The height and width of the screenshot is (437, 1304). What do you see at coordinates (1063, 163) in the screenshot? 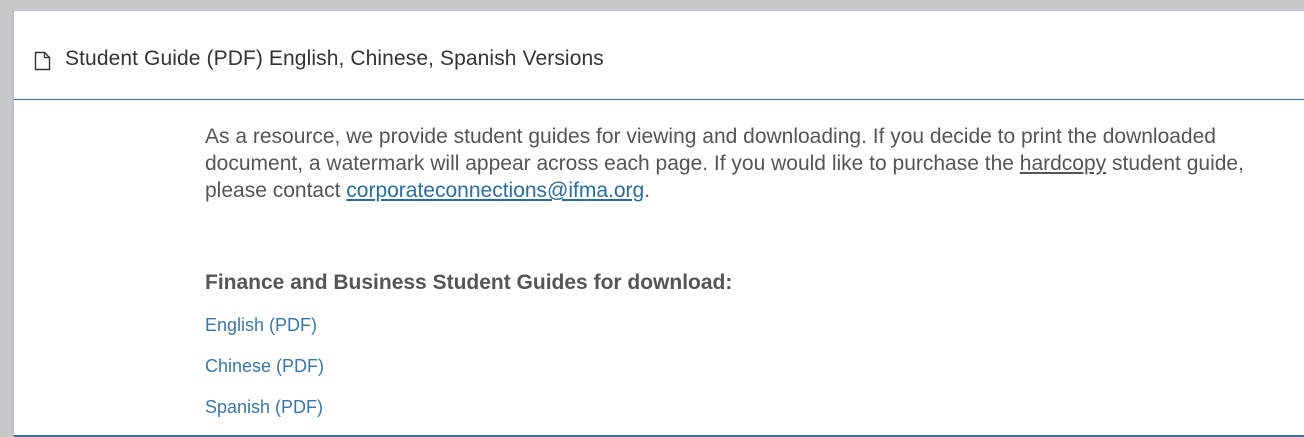
I see `hardcopy-word: hardcopy` at bounding box center [1063, 163].